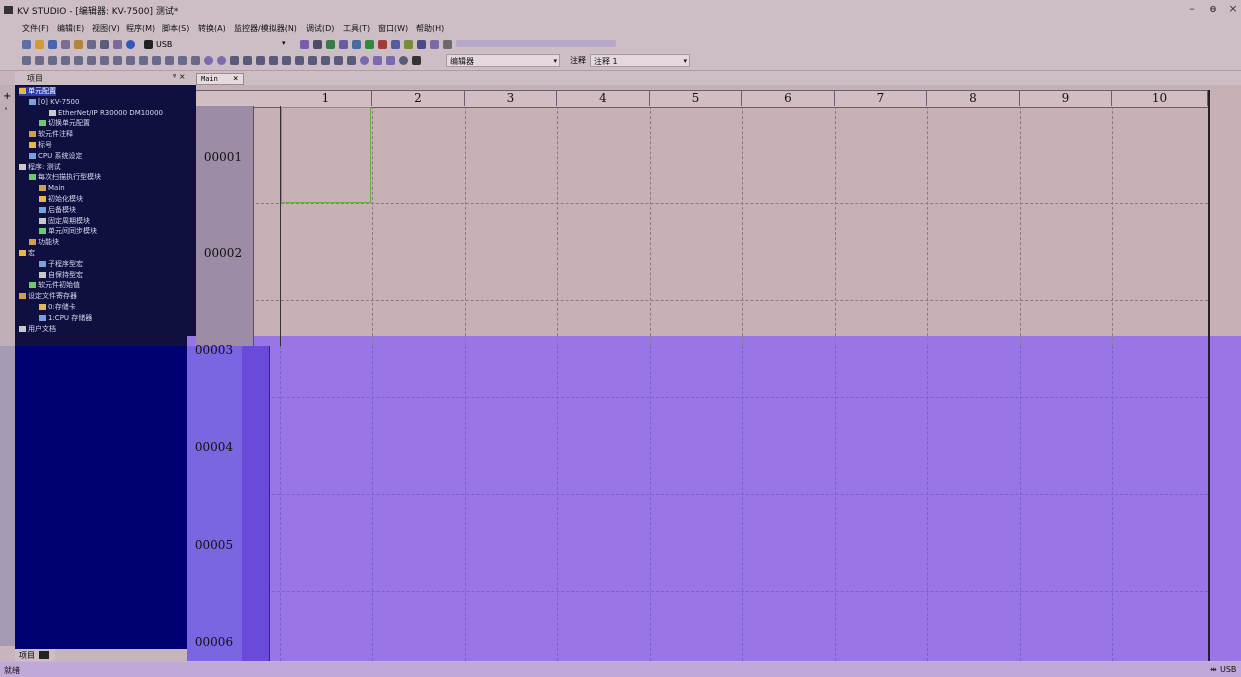 This screenshot has width=1241, height=677. Describe the element at coordinates (338, 60) in the screenshot. I see `fast-forward-icon` at that location.